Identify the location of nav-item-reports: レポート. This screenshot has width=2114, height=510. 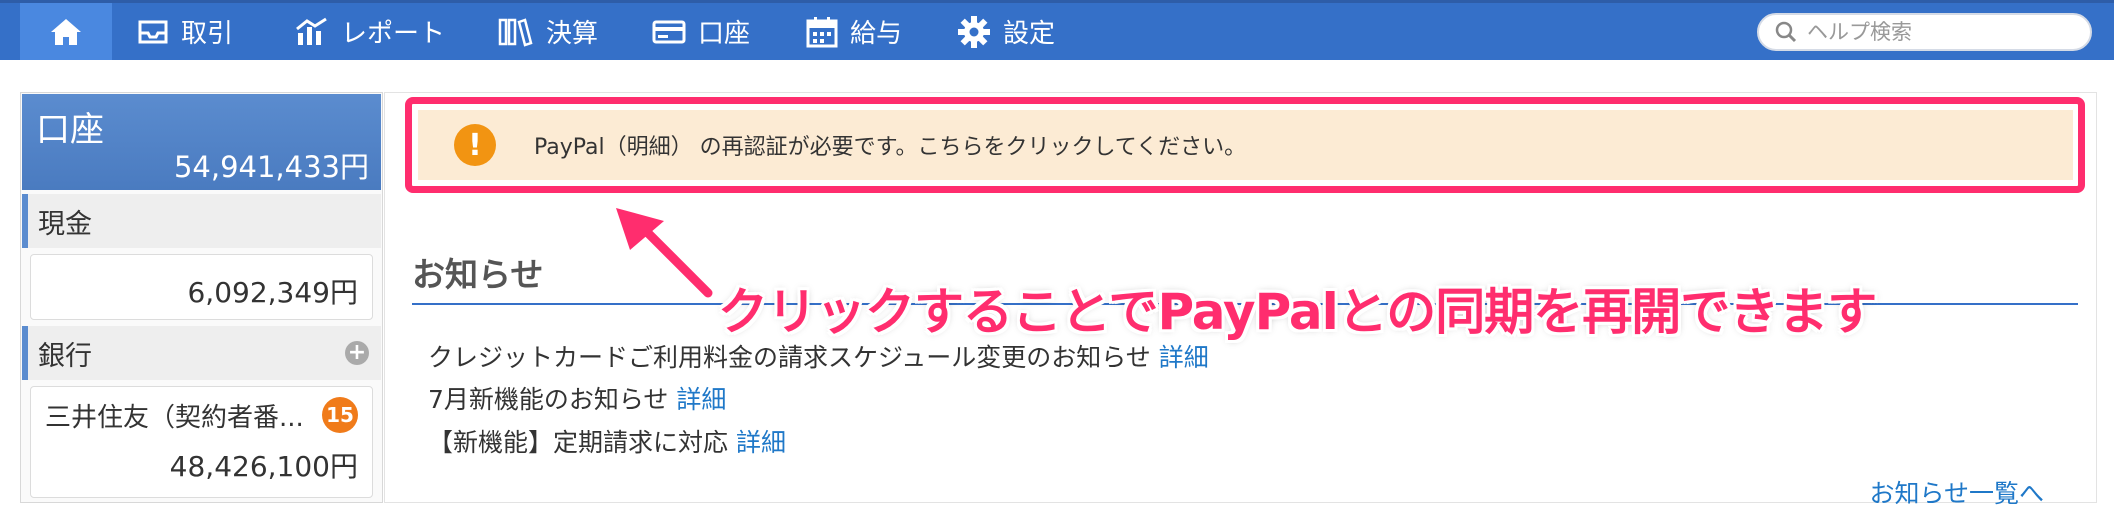
(370, 31).